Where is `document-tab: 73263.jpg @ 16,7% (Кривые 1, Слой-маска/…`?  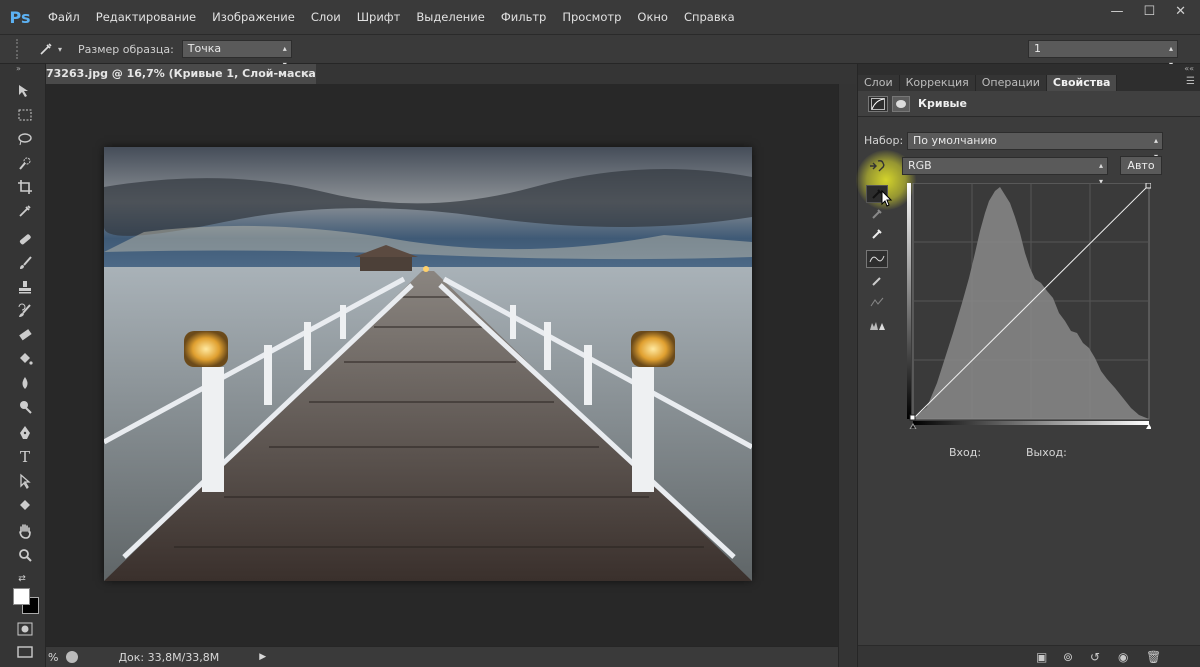
document-tab: 73263.jpg @ 16,7% (Кривые 1, Слой-маска/… is located at coordinates (181, 74).